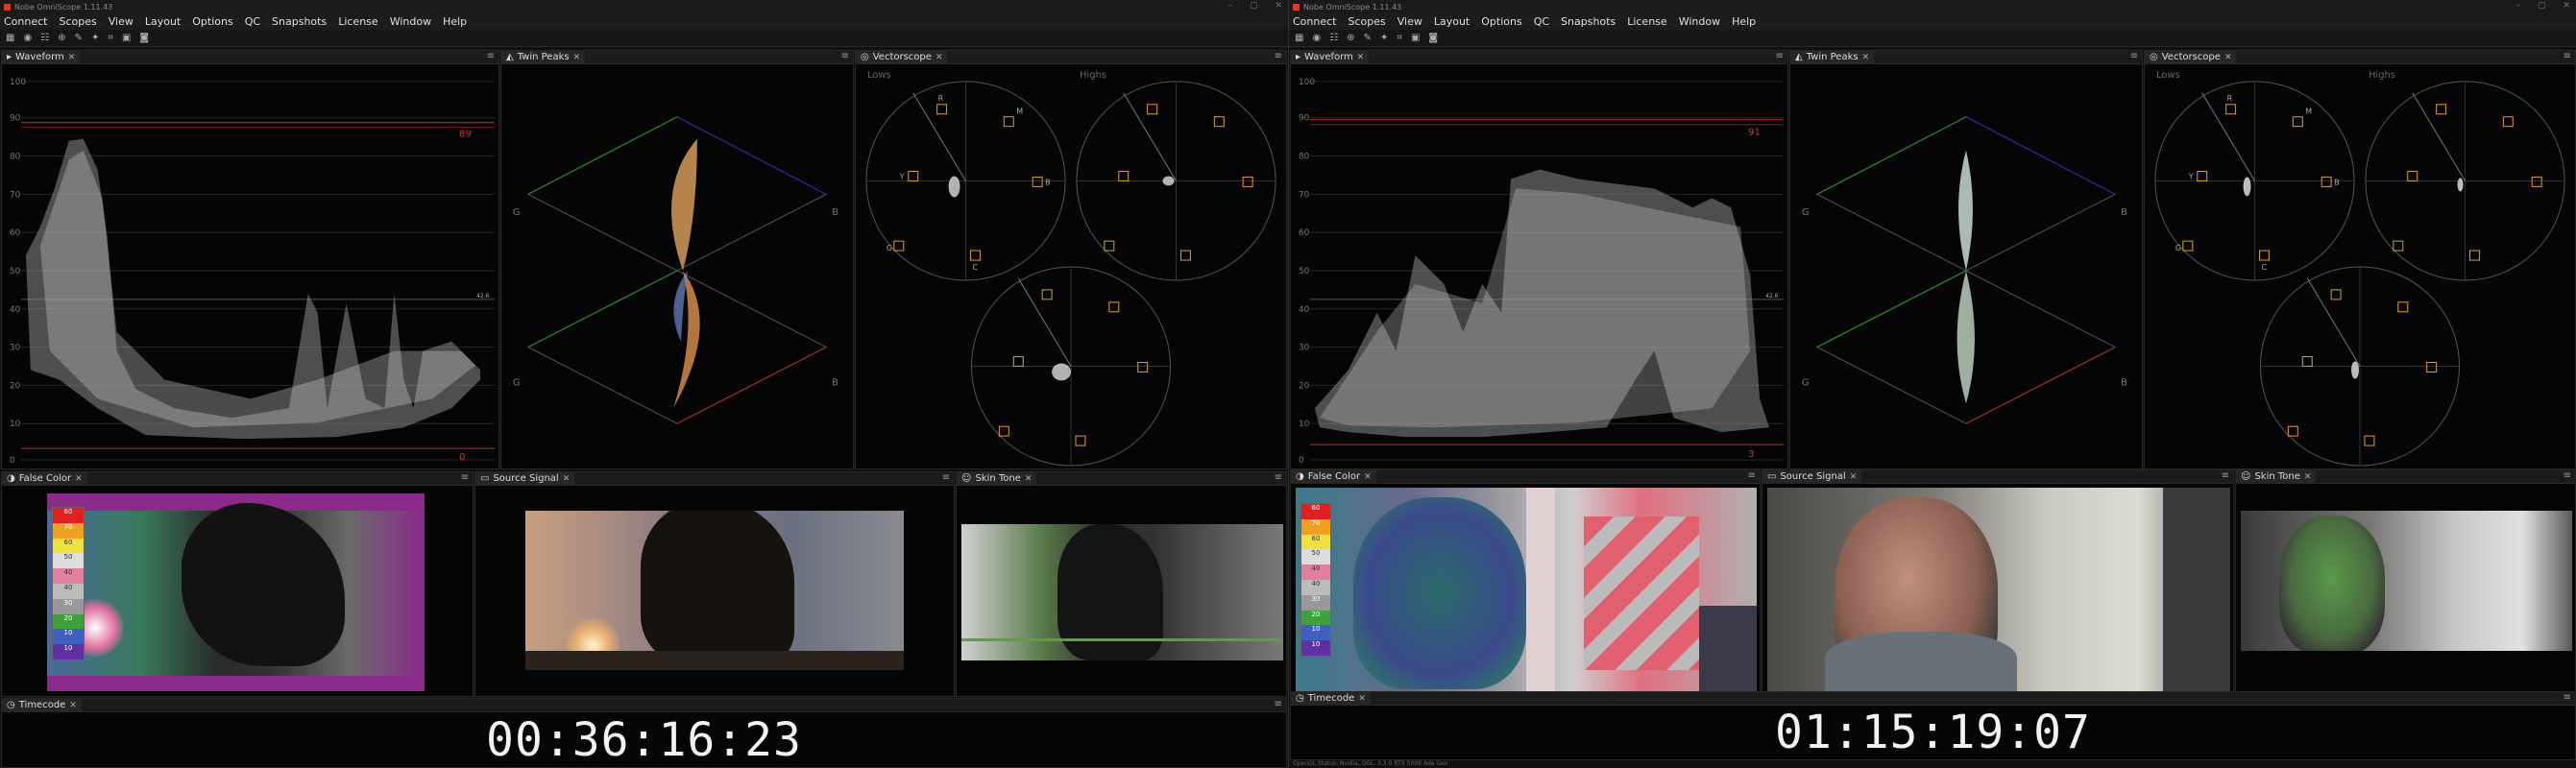  What do you see at coordinates (1298, 57) in the screenshot?
I see `waveform-icon: ▸` at bounding box center [1298, 57].